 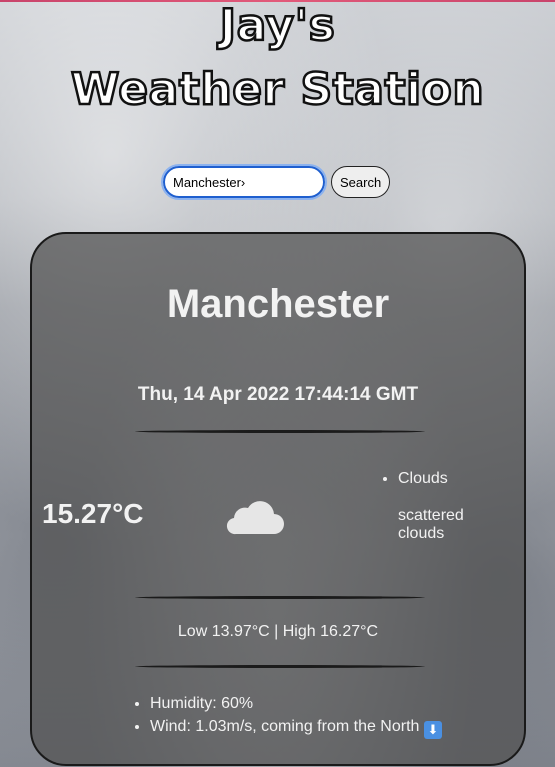 What do you see at coordinates (278, 394) in the screenshot?
I see `date-time: Thu, 14 Apr 2022 17:44:14 GMT` at bounding box center [278, 394].